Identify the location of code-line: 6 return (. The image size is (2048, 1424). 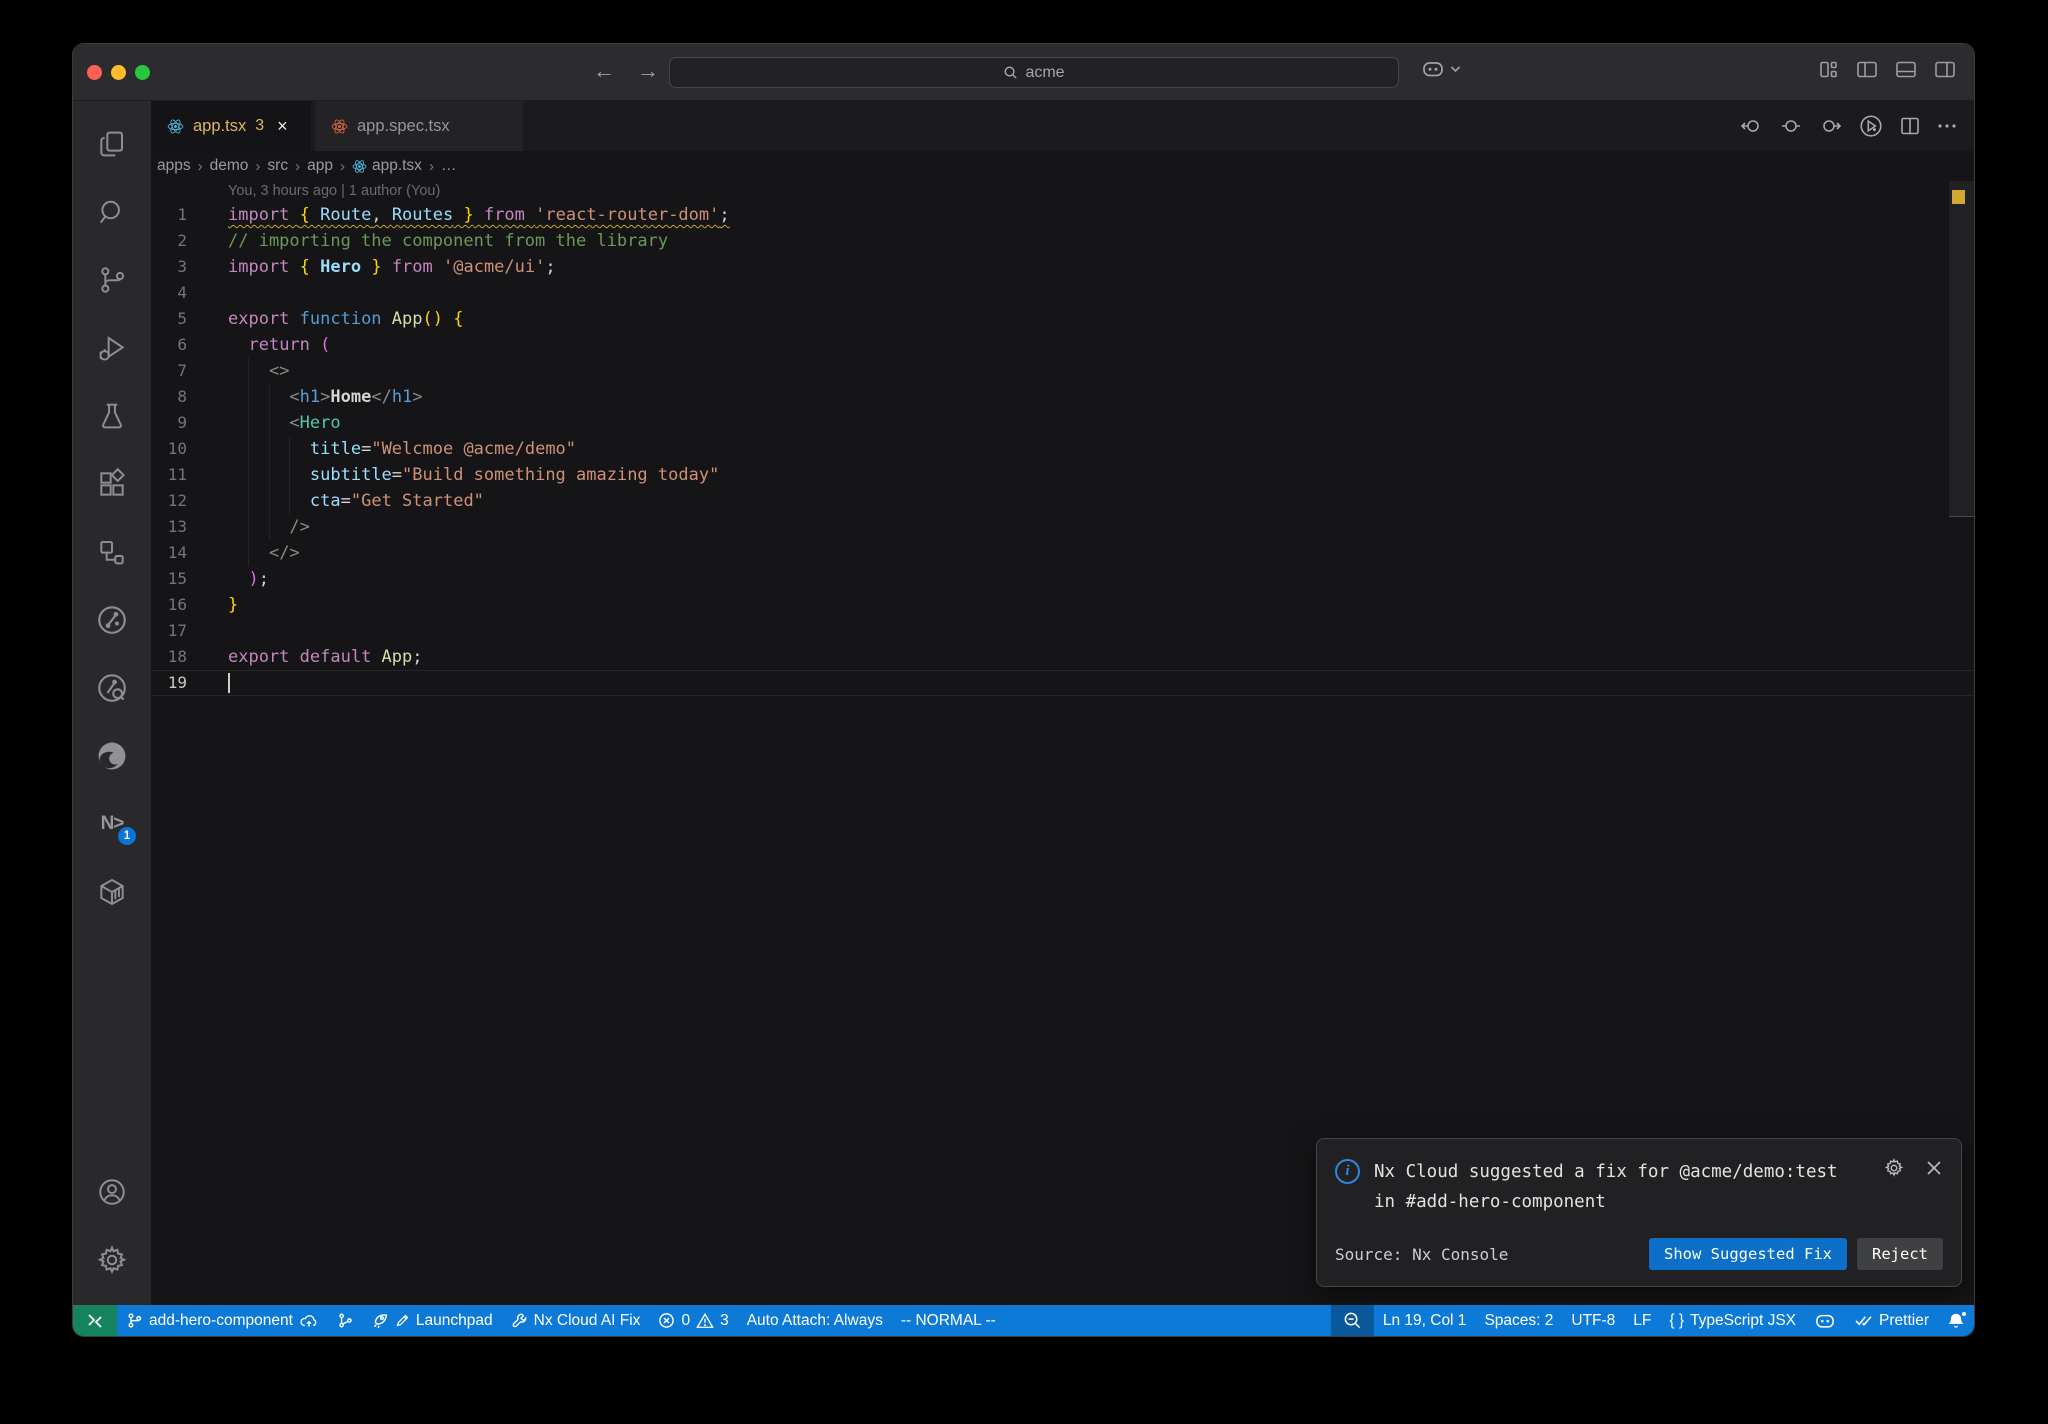
(1062, 345).